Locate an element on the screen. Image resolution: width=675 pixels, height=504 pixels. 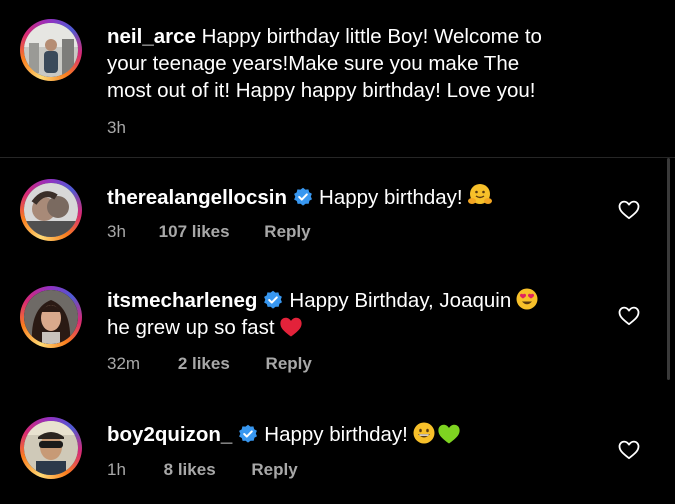
comment-3-likes: 8 likes is located at coordinates (190, 470).